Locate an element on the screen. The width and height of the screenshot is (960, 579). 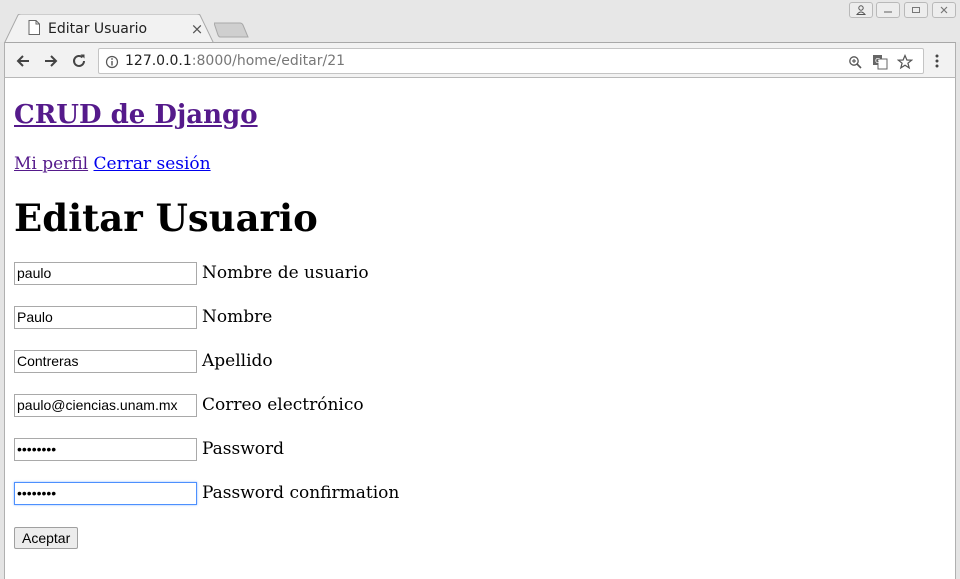
form-row-first-name: Nombre is located at coordinates (143, 317).